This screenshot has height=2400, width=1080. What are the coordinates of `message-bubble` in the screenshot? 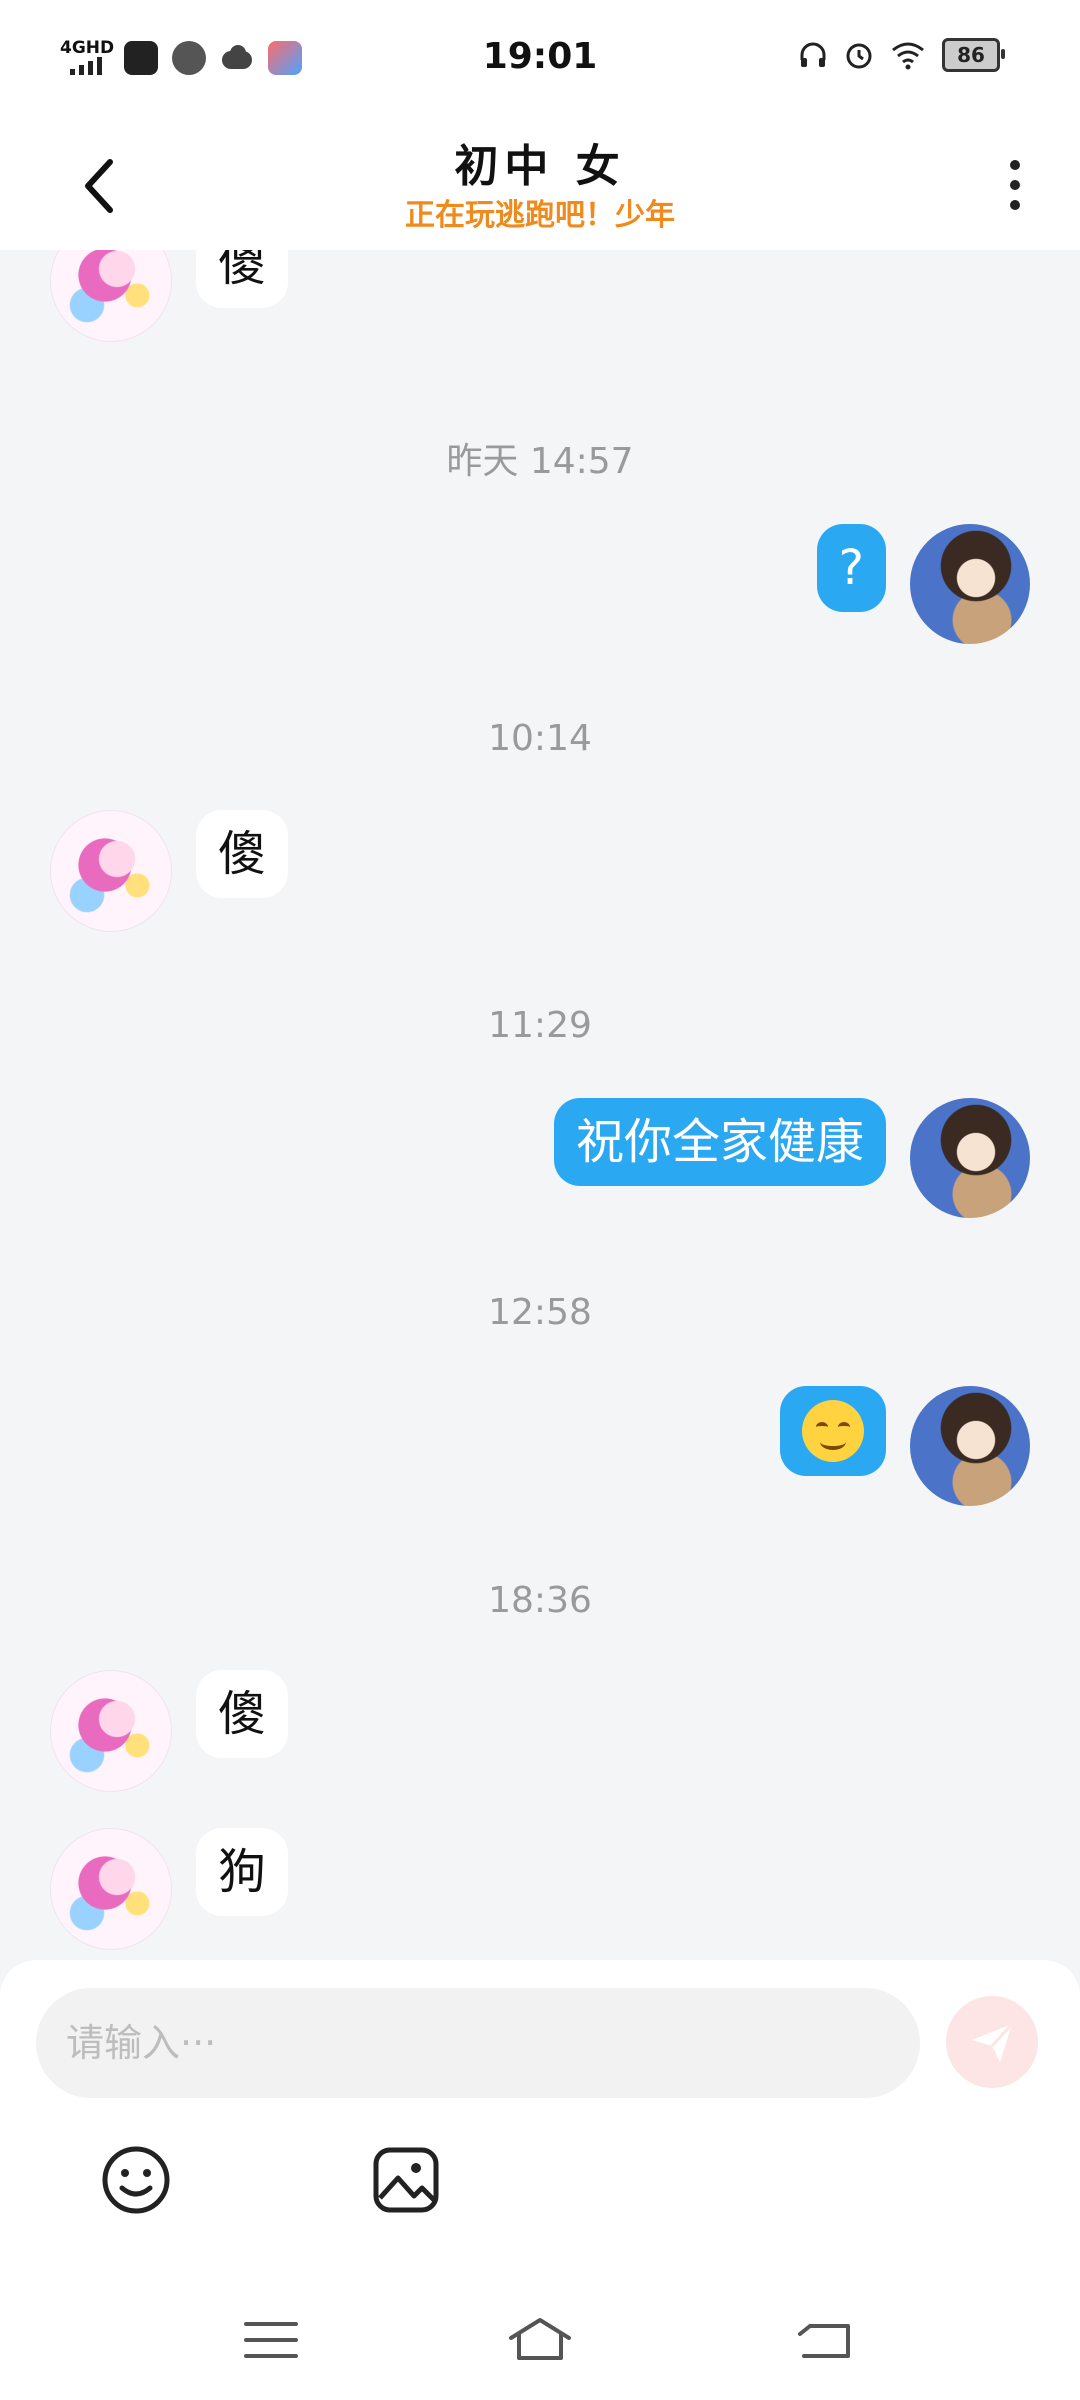 It's located at (833, 1431).